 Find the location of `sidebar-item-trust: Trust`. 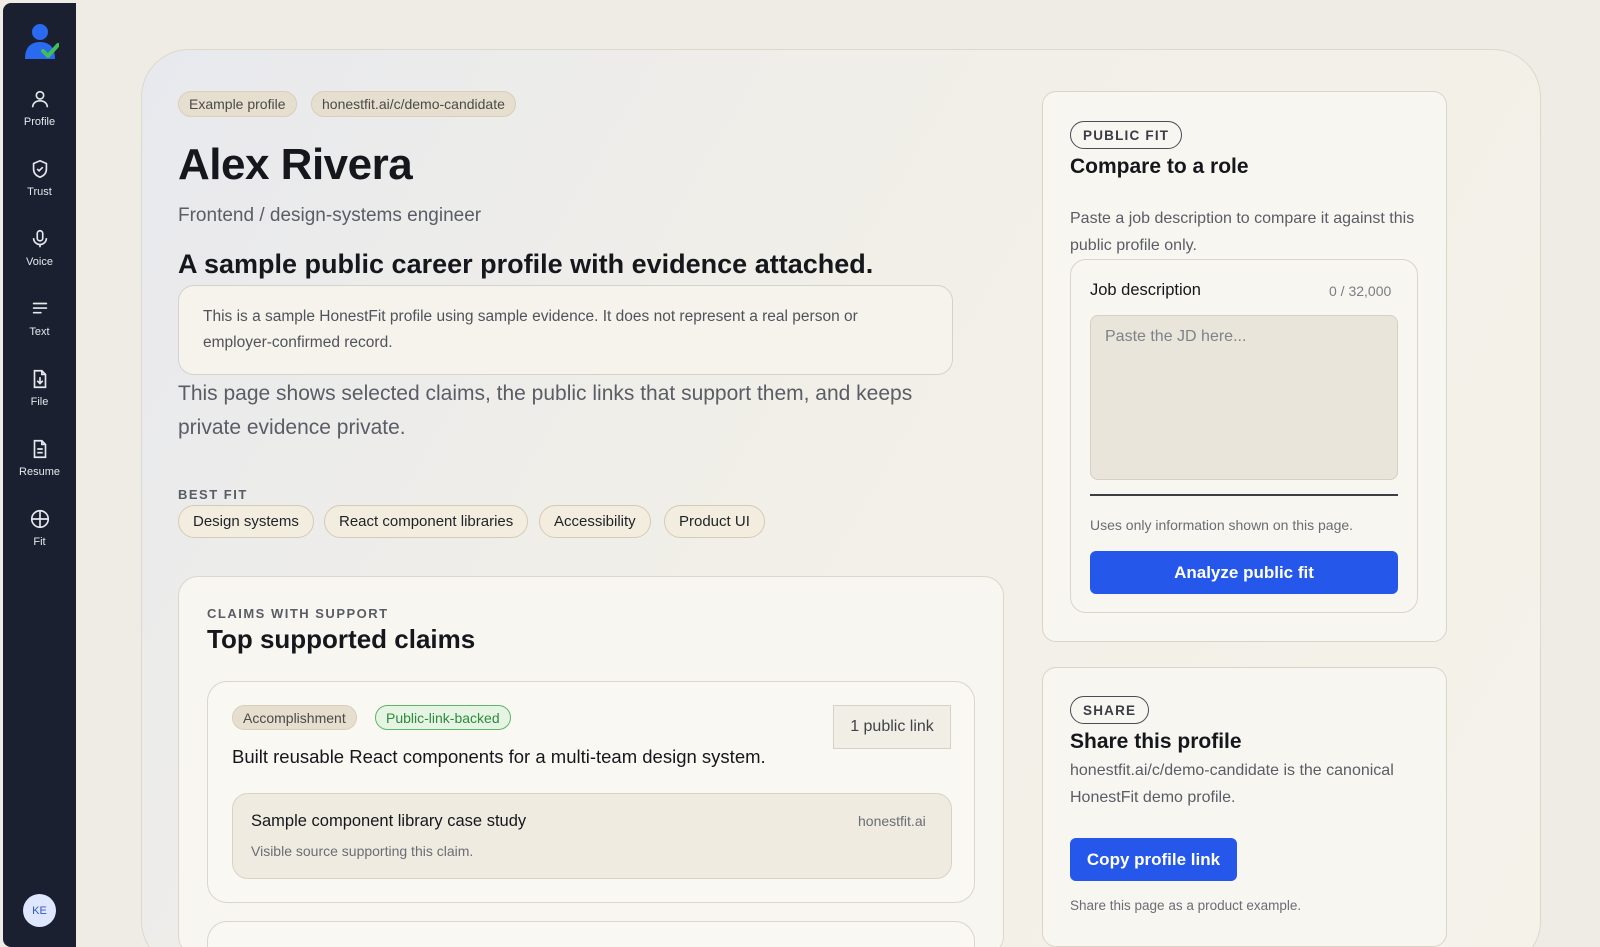

sidebar-item-trust: Trust is located at coordinates (39, 189).